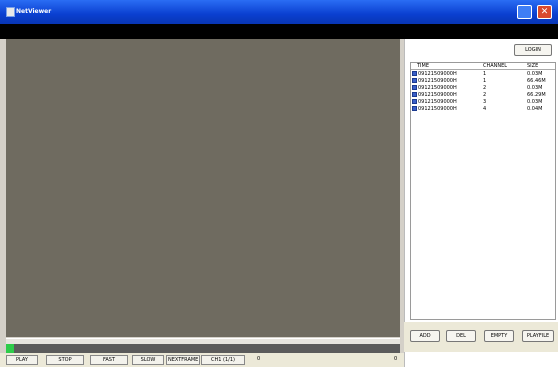 Image resolution: width=558 pixels, height=367 pixels. Describe the element at coordinates (544, 12) in the screenshot. I see `close-button: ✕` at that location.